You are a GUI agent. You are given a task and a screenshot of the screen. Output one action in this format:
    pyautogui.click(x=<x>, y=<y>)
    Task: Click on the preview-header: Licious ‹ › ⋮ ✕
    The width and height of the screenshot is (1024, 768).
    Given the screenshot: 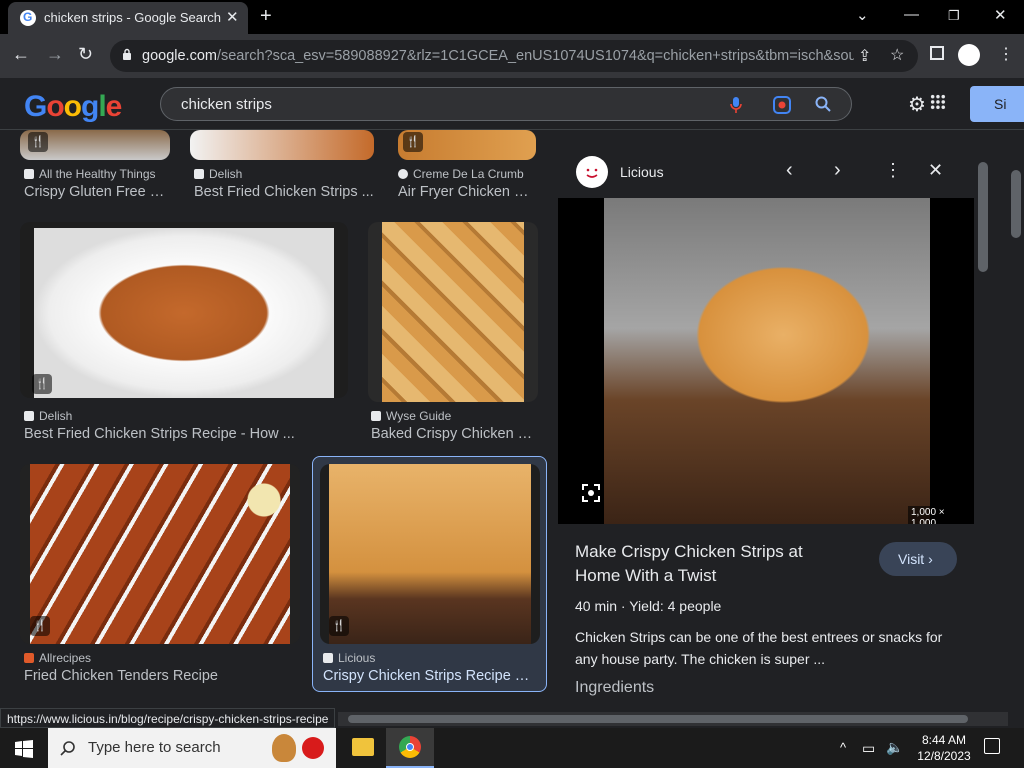 What is the action you would take?
    pyautogui.click(x=766, y=172)
    